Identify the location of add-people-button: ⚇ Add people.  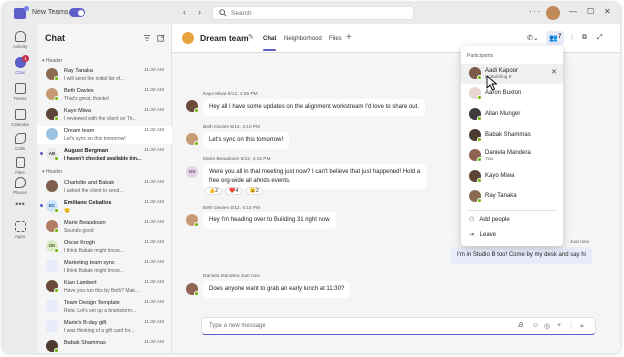
(489, 219).